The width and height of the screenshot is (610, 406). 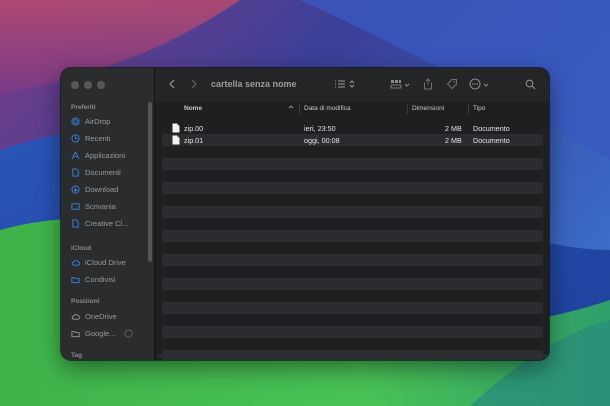 What do you see at coordinates (102, 189) in the screenshot?
I see `sidebar-item-label: Download` at bounding box center [102, 189].